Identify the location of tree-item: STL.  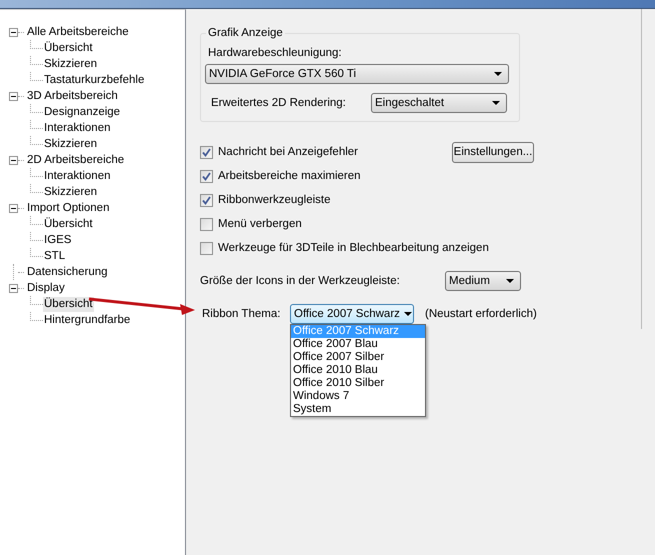
(54, 256).